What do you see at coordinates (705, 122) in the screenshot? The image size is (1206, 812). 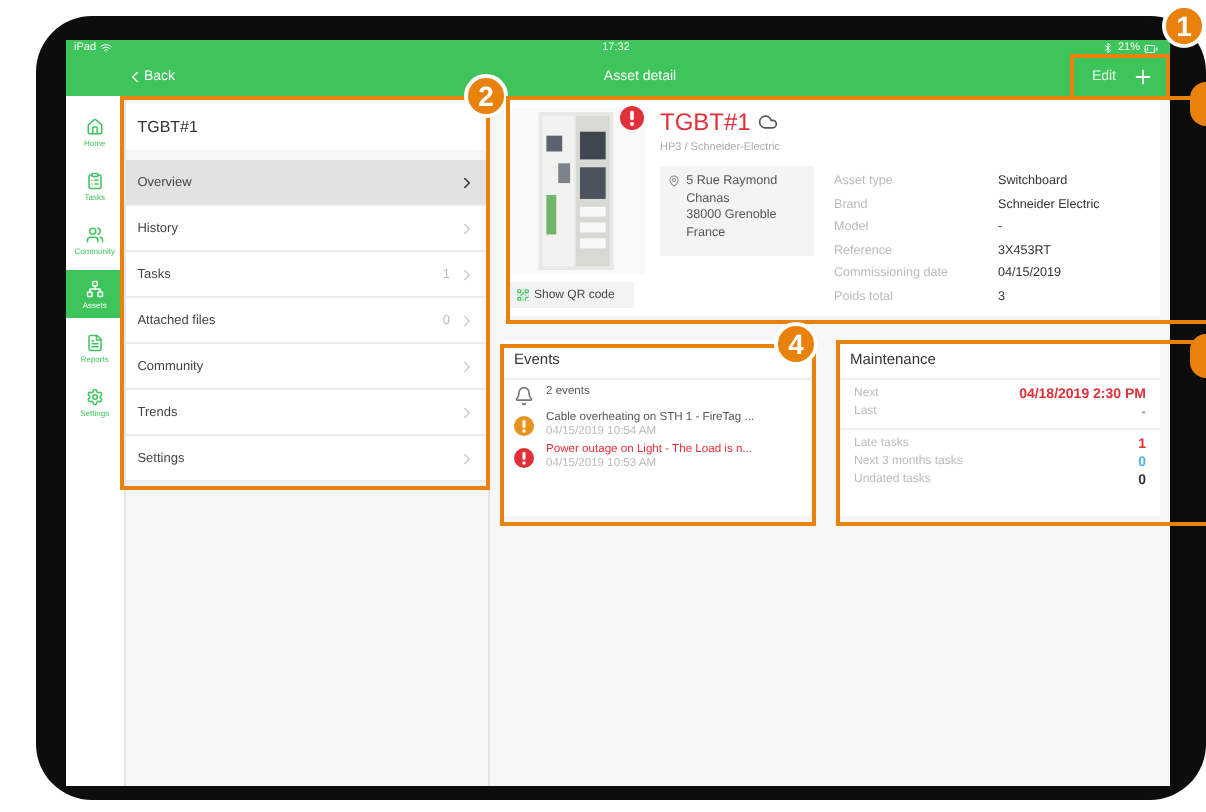 I see `asset-name: TGBT#1` at bounding box center [705, 122].